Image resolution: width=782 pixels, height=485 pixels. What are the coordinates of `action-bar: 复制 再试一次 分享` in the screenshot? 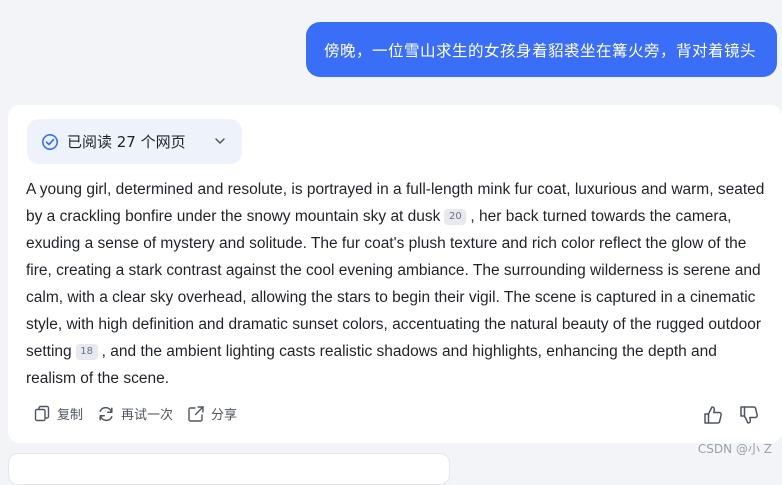 It's located at (142, 413).